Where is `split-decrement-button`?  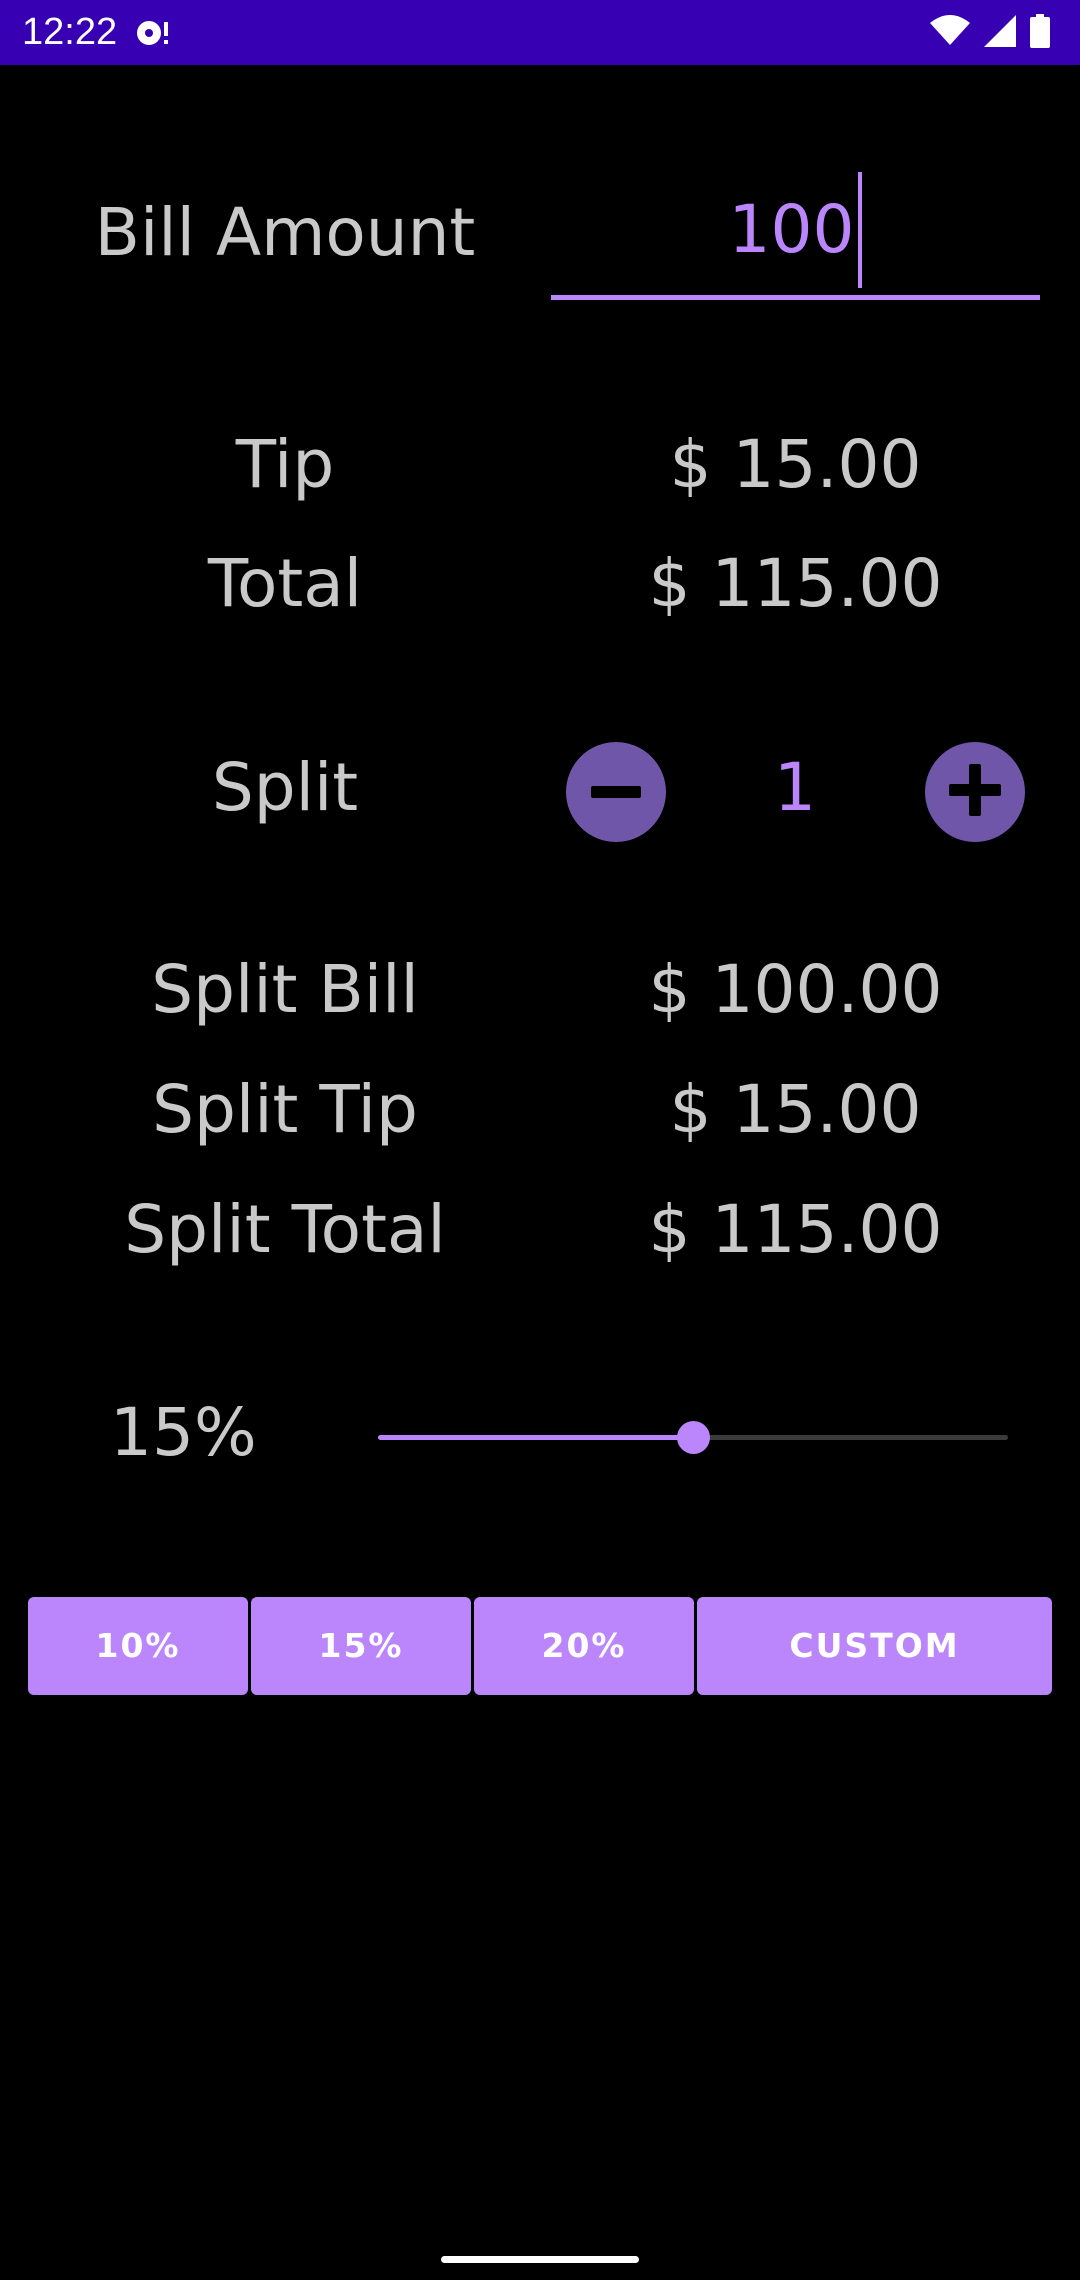 split-decrement-button is located at coordinates (616, 792).